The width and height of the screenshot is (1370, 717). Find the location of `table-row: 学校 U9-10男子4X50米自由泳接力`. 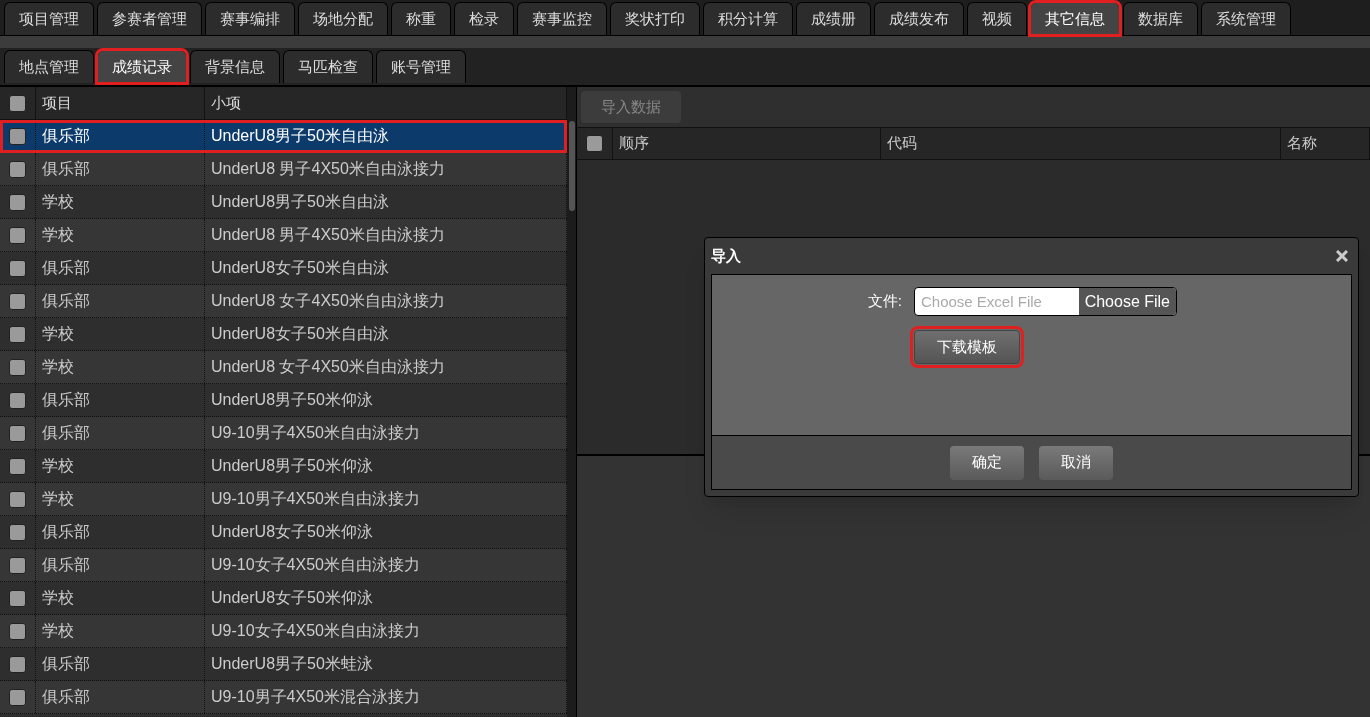

table-row: 学校 U9-10男子4X50米自由泳接力 is located at coordinates (283, 499).